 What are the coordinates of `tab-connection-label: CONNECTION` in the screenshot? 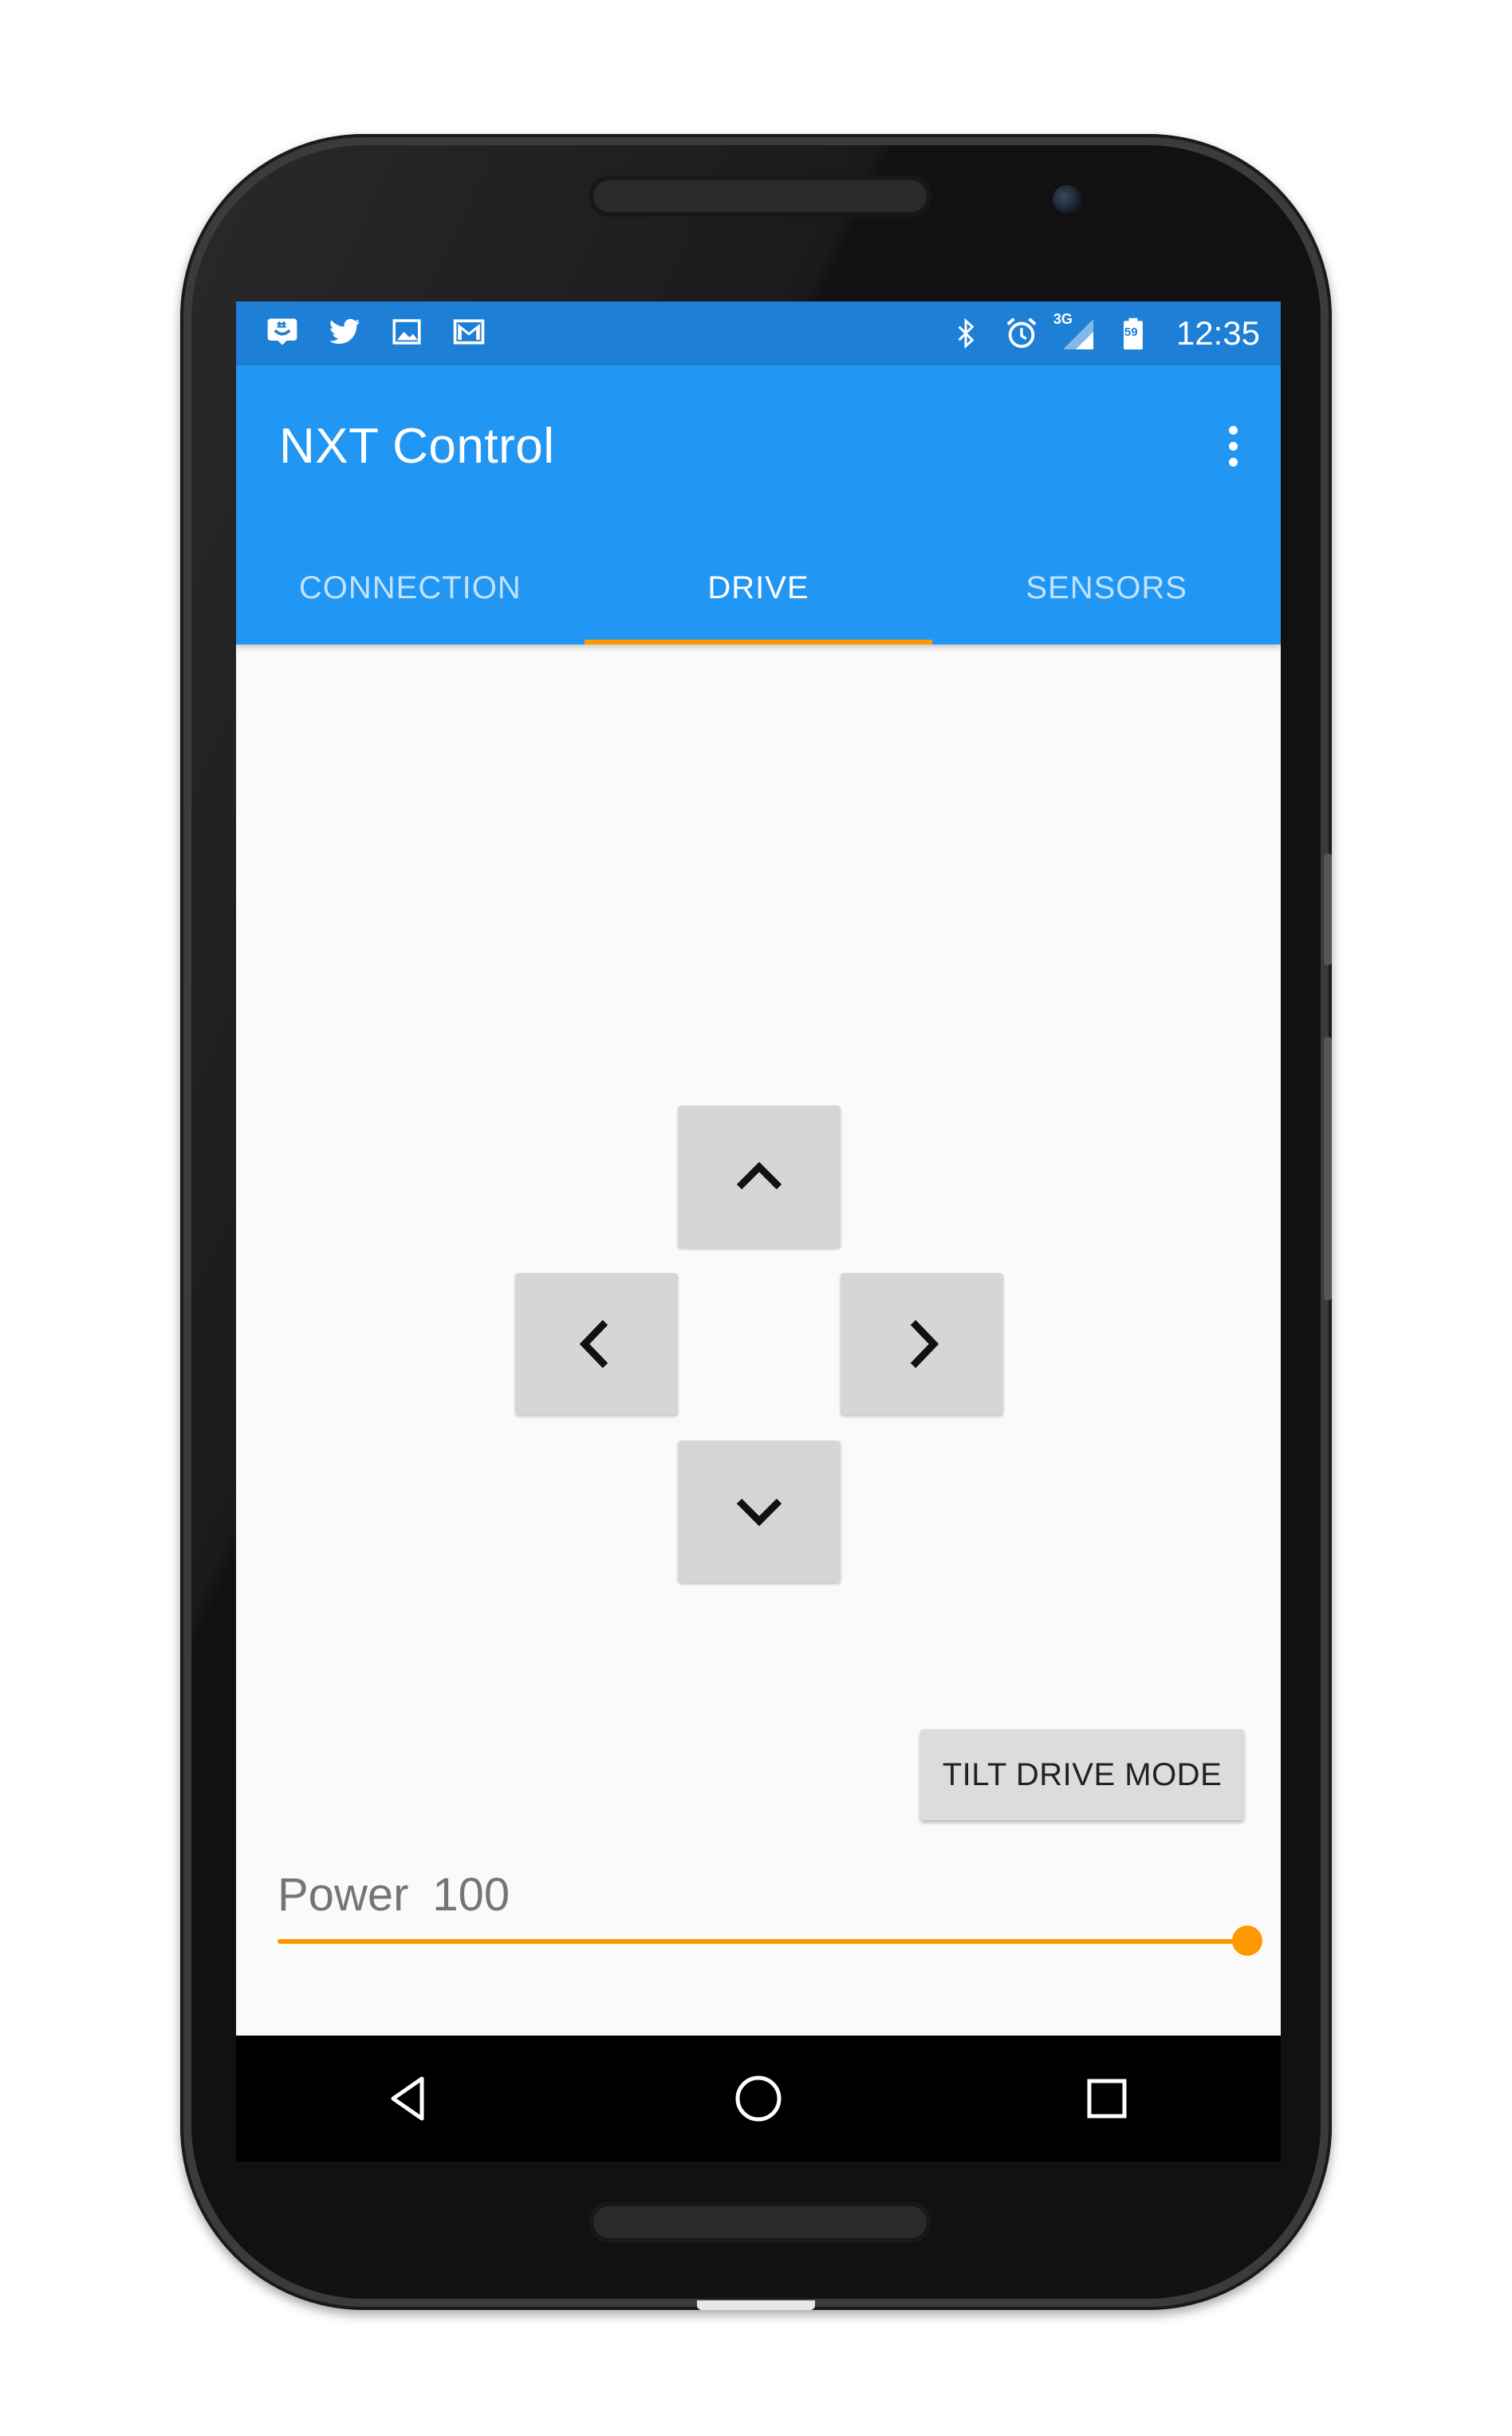 It's located at (410, 587).